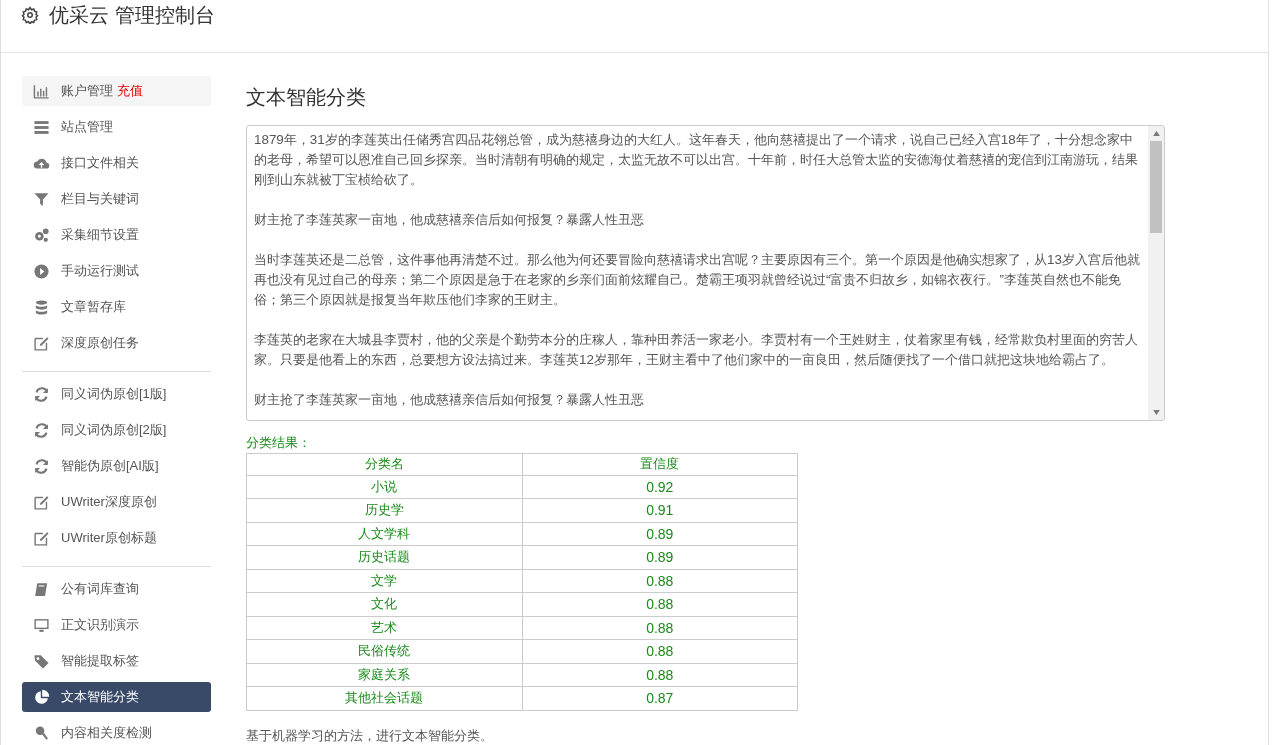 This screenshot has width=1280, height=745. I want to click on recharge-link: 充值, so click(130, 91).